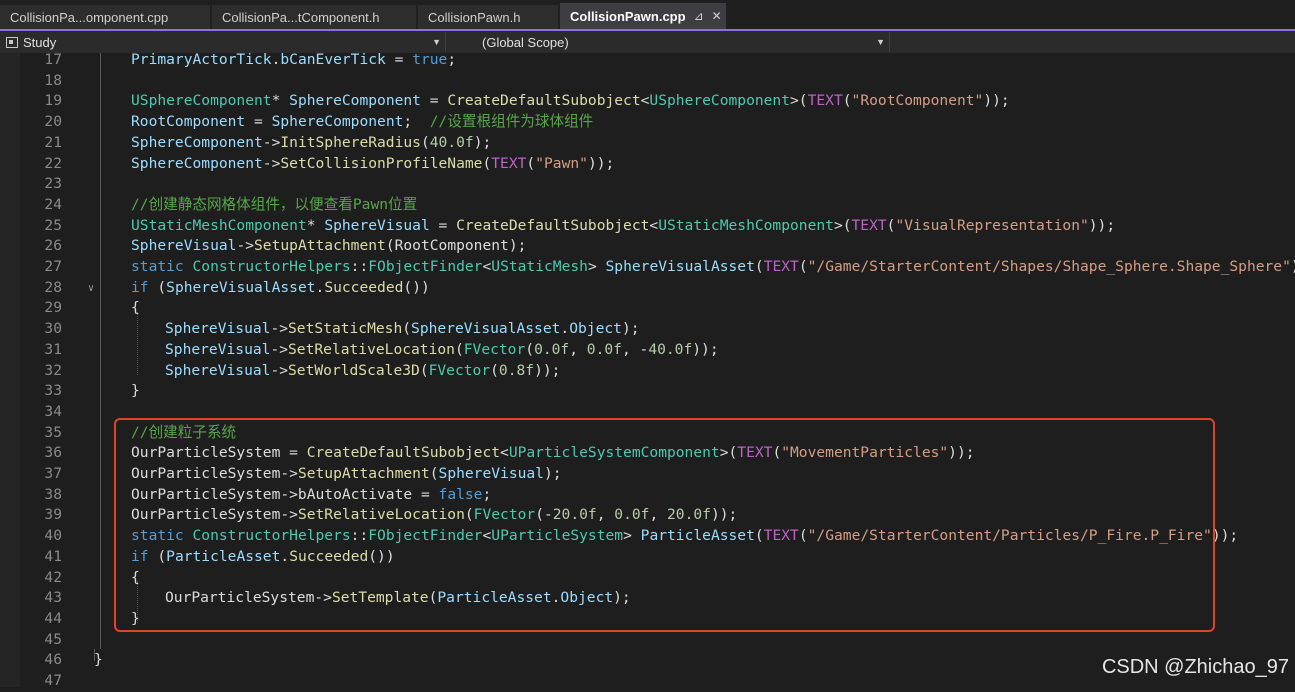 This screenshot has height=692, width=1295. Describe the element at coordinates (539, 266) in the screenshot. I see `code-token: UStaticMesh` at that location.